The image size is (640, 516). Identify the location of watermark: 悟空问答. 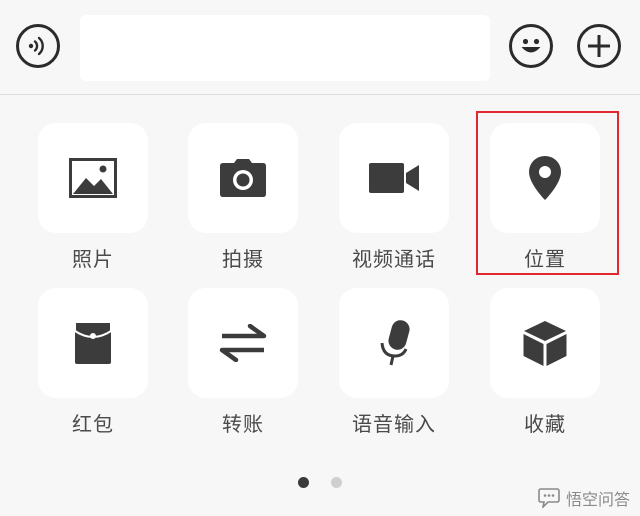
(584, 498).